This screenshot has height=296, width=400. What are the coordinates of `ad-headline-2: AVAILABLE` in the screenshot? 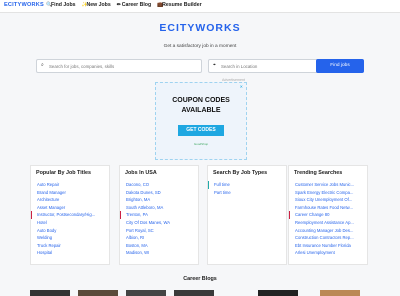 It's located at (201, 110).